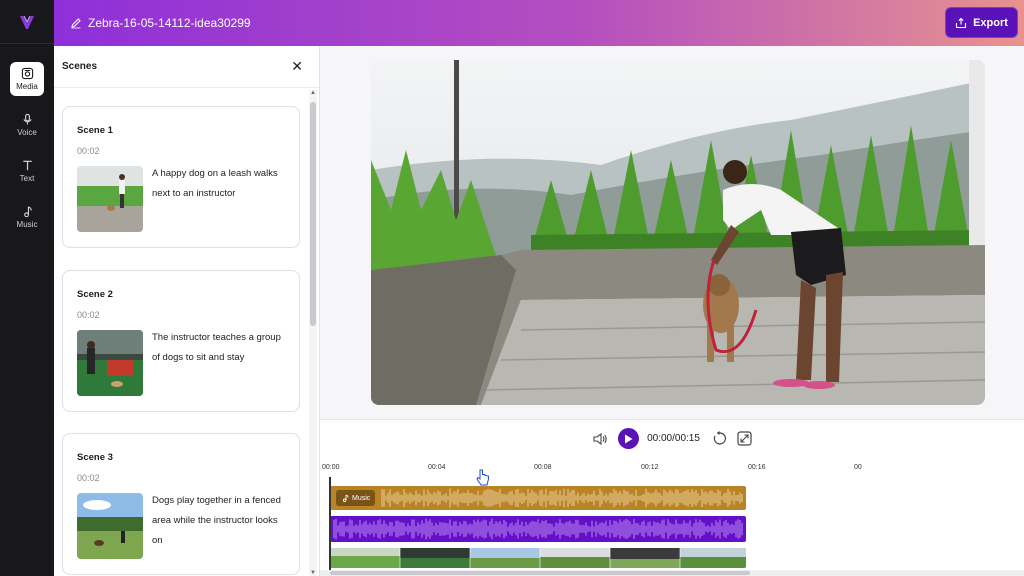 This screenshot has height=576, width=1024. I want to click on volume-button, so click(600, 439).